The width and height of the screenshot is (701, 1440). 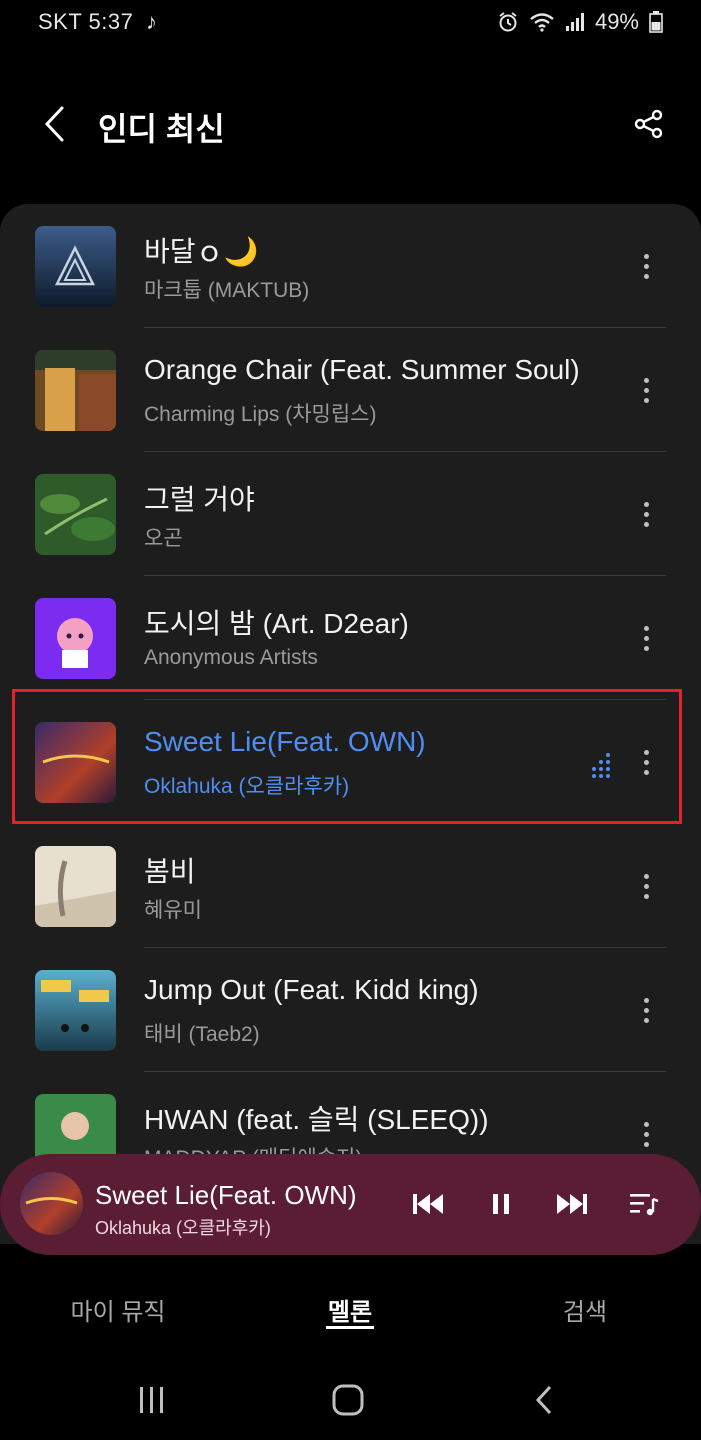 I want to click on system-back-button, so click(x=544, y=1400).